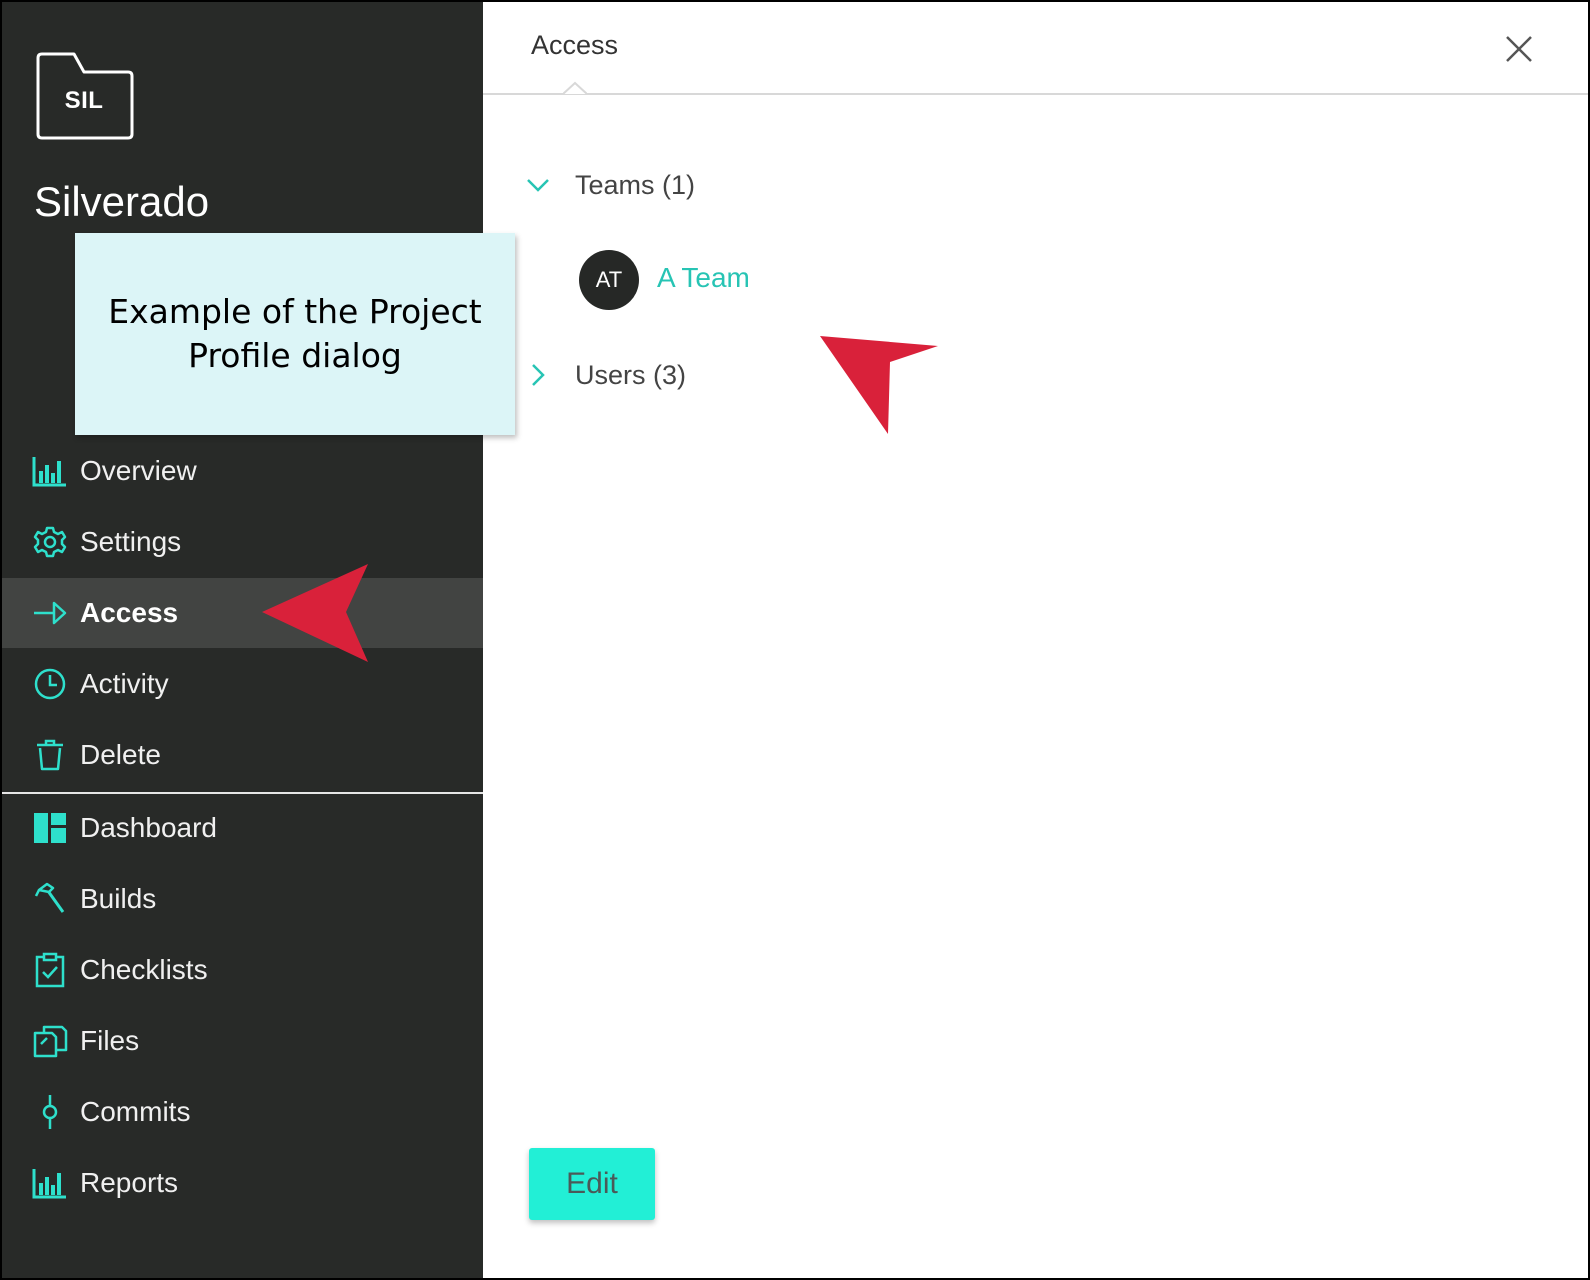 The width and height of the screenshot is (1590, 1280). Describe the element at coordinates (538, 375) in the screenshot. I see `chevron-right-icon` at that location.